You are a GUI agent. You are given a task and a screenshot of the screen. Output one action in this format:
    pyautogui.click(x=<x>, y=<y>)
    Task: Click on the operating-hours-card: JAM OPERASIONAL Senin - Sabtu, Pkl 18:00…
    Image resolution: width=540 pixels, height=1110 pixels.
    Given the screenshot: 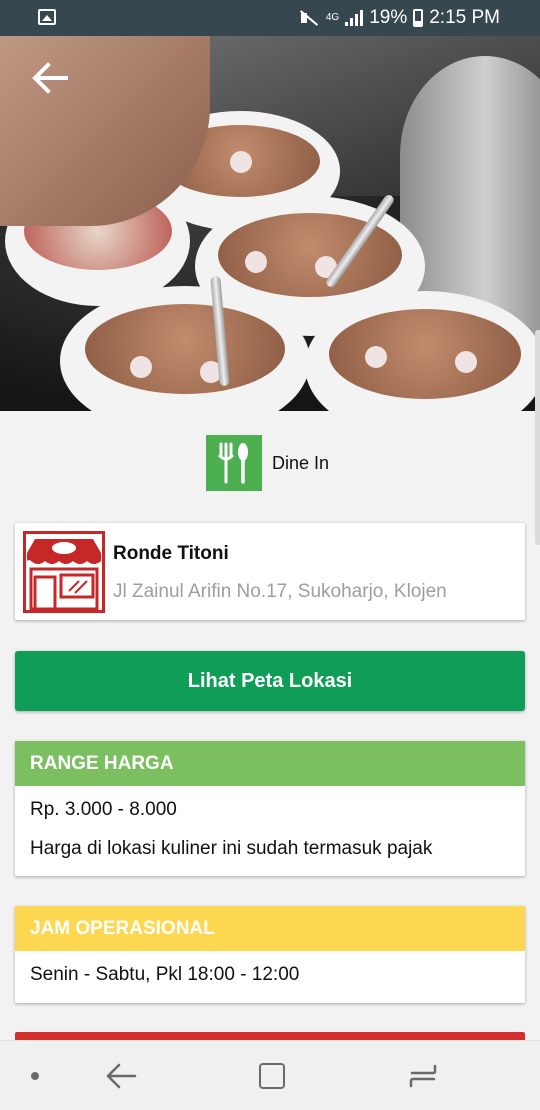 What is the action you would take?
    pyautogui.click(x=270, y=954)
    